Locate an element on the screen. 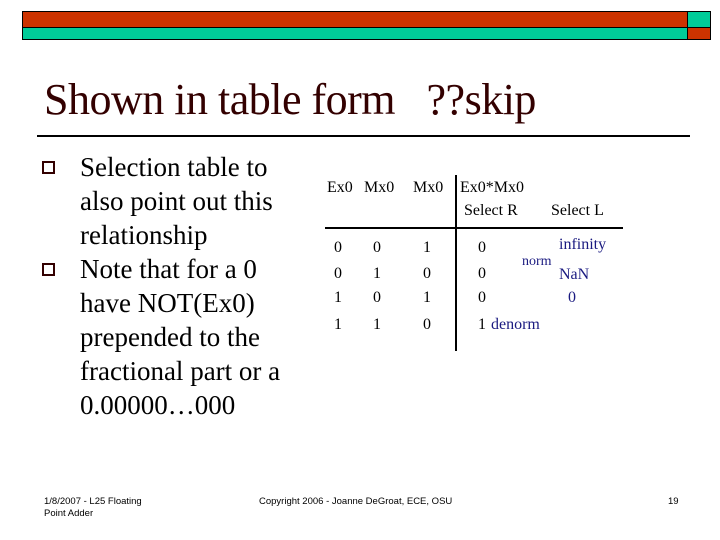 The image size is (720, 540). row1-mx0-b: 1 is located at coordinates (427, 247).